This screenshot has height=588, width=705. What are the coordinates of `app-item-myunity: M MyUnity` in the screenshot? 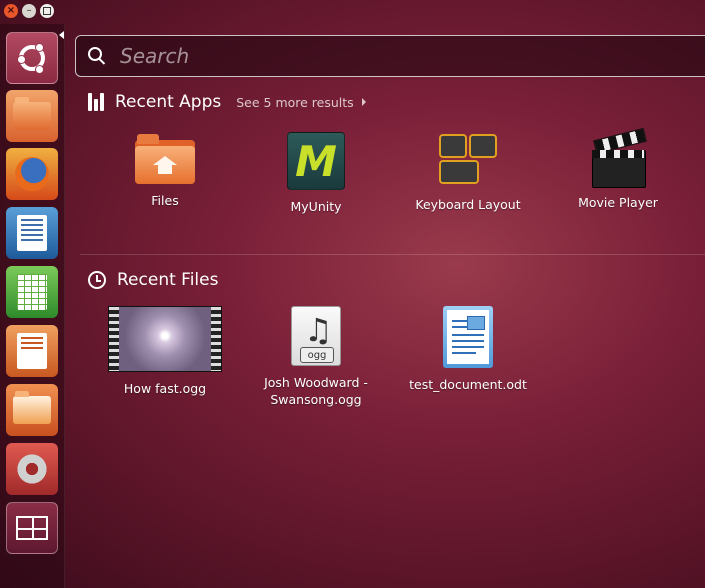 It's located at (316, 173).